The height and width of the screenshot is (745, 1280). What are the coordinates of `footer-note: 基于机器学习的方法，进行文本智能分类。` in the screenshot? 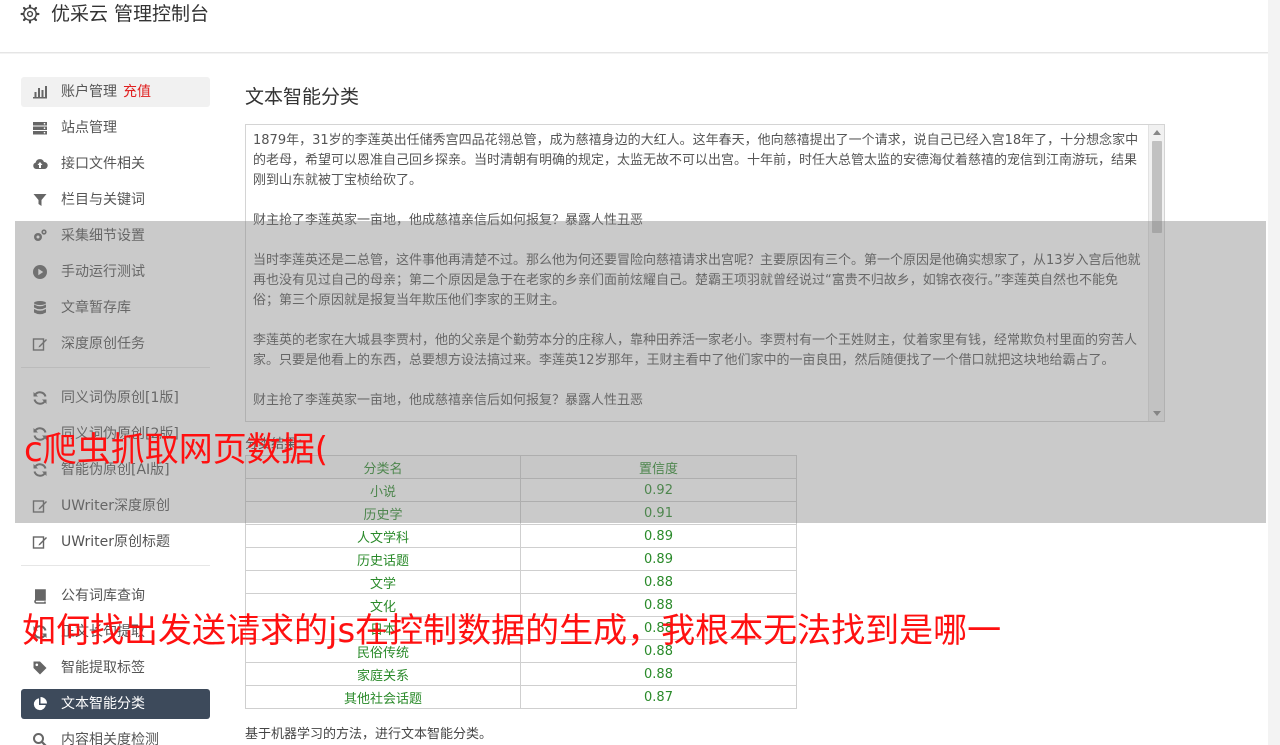 It's located at (369, 734).